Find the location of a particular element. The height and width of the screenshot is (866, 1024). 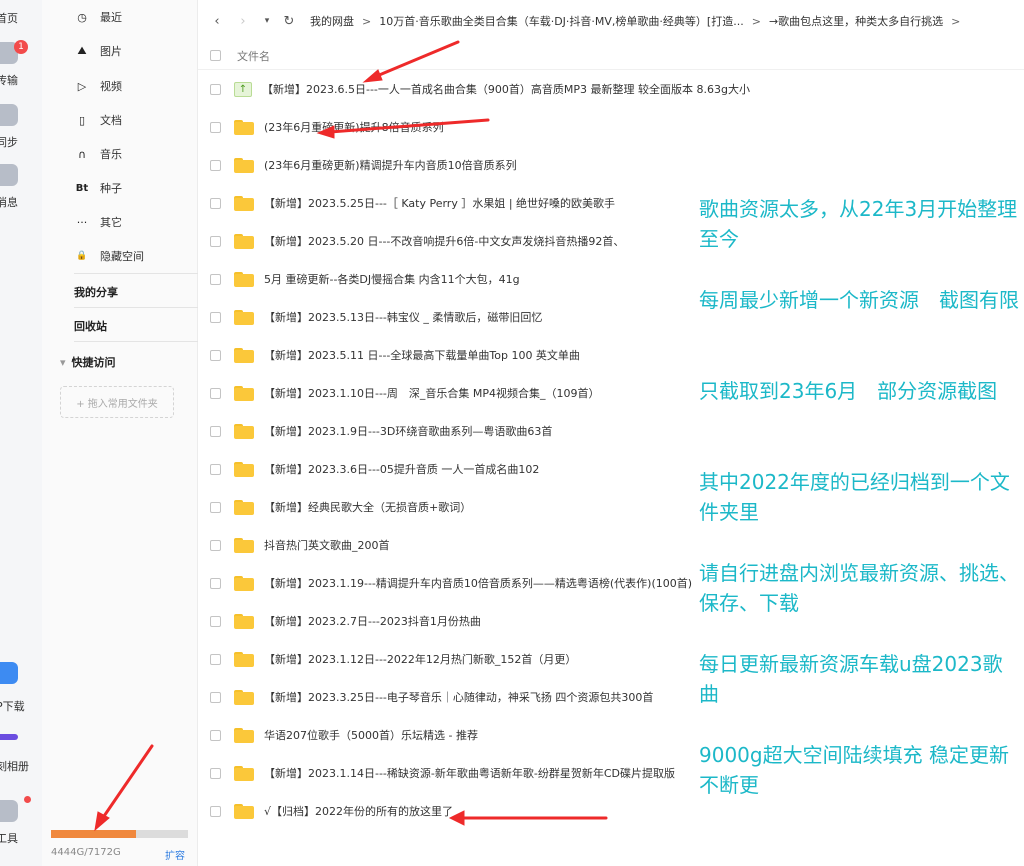

sidebar-item-label: 隐藏空间 is located at coordinates (122, 256).